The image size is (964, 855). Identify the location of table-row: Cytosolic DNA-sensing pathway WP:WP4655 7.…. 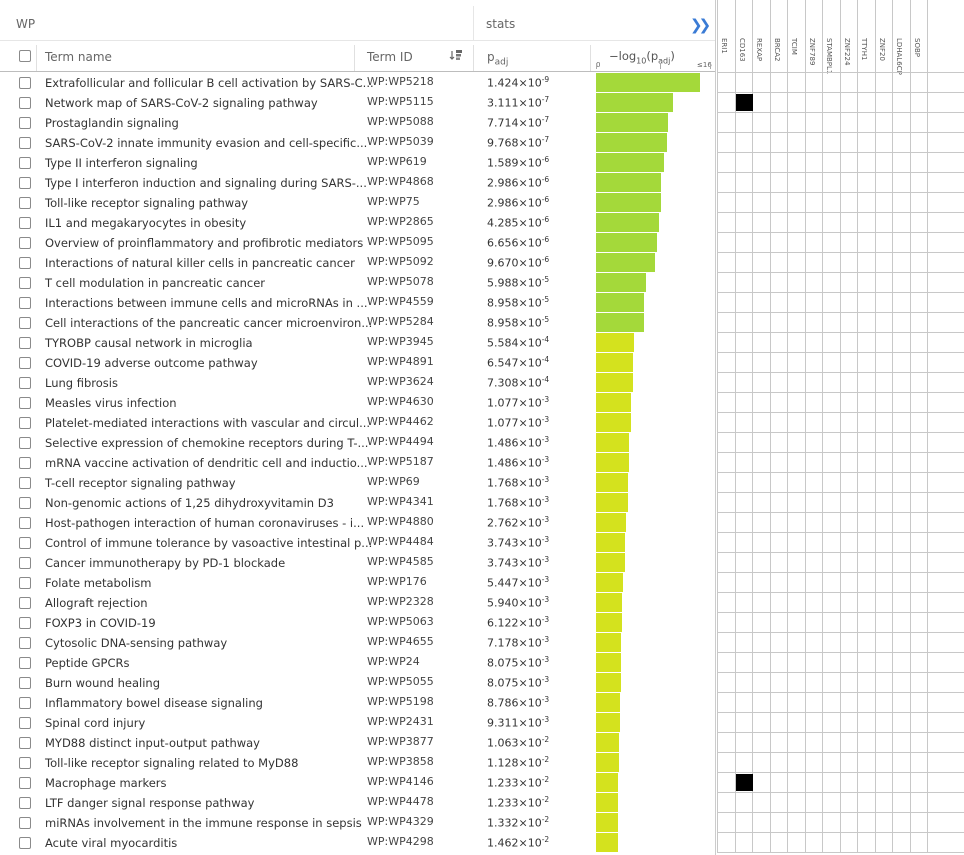
(357, 643).